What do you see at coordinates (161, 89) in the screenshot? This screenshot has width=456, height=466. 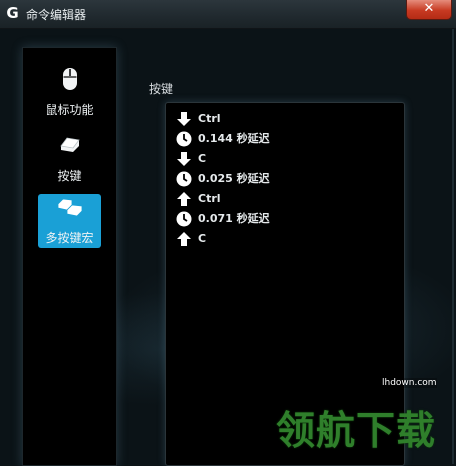 I see `section-label-keystrokes: 按键` at bounding box center [161, 89].